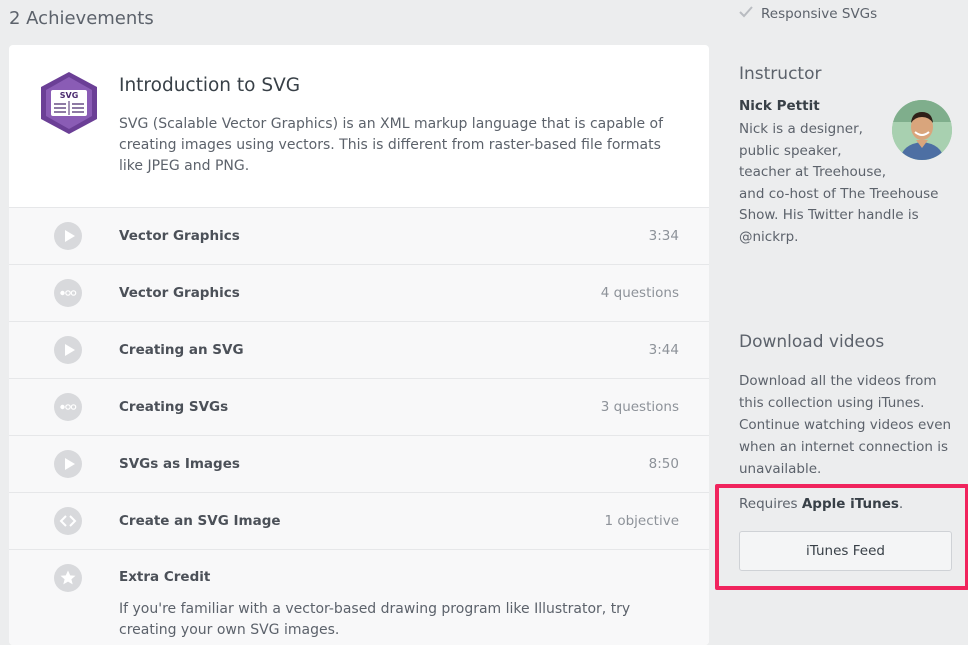  Describe the element at coordinates (663, 350) in the screenshot. I see `step-meta: 3:44` at that location.